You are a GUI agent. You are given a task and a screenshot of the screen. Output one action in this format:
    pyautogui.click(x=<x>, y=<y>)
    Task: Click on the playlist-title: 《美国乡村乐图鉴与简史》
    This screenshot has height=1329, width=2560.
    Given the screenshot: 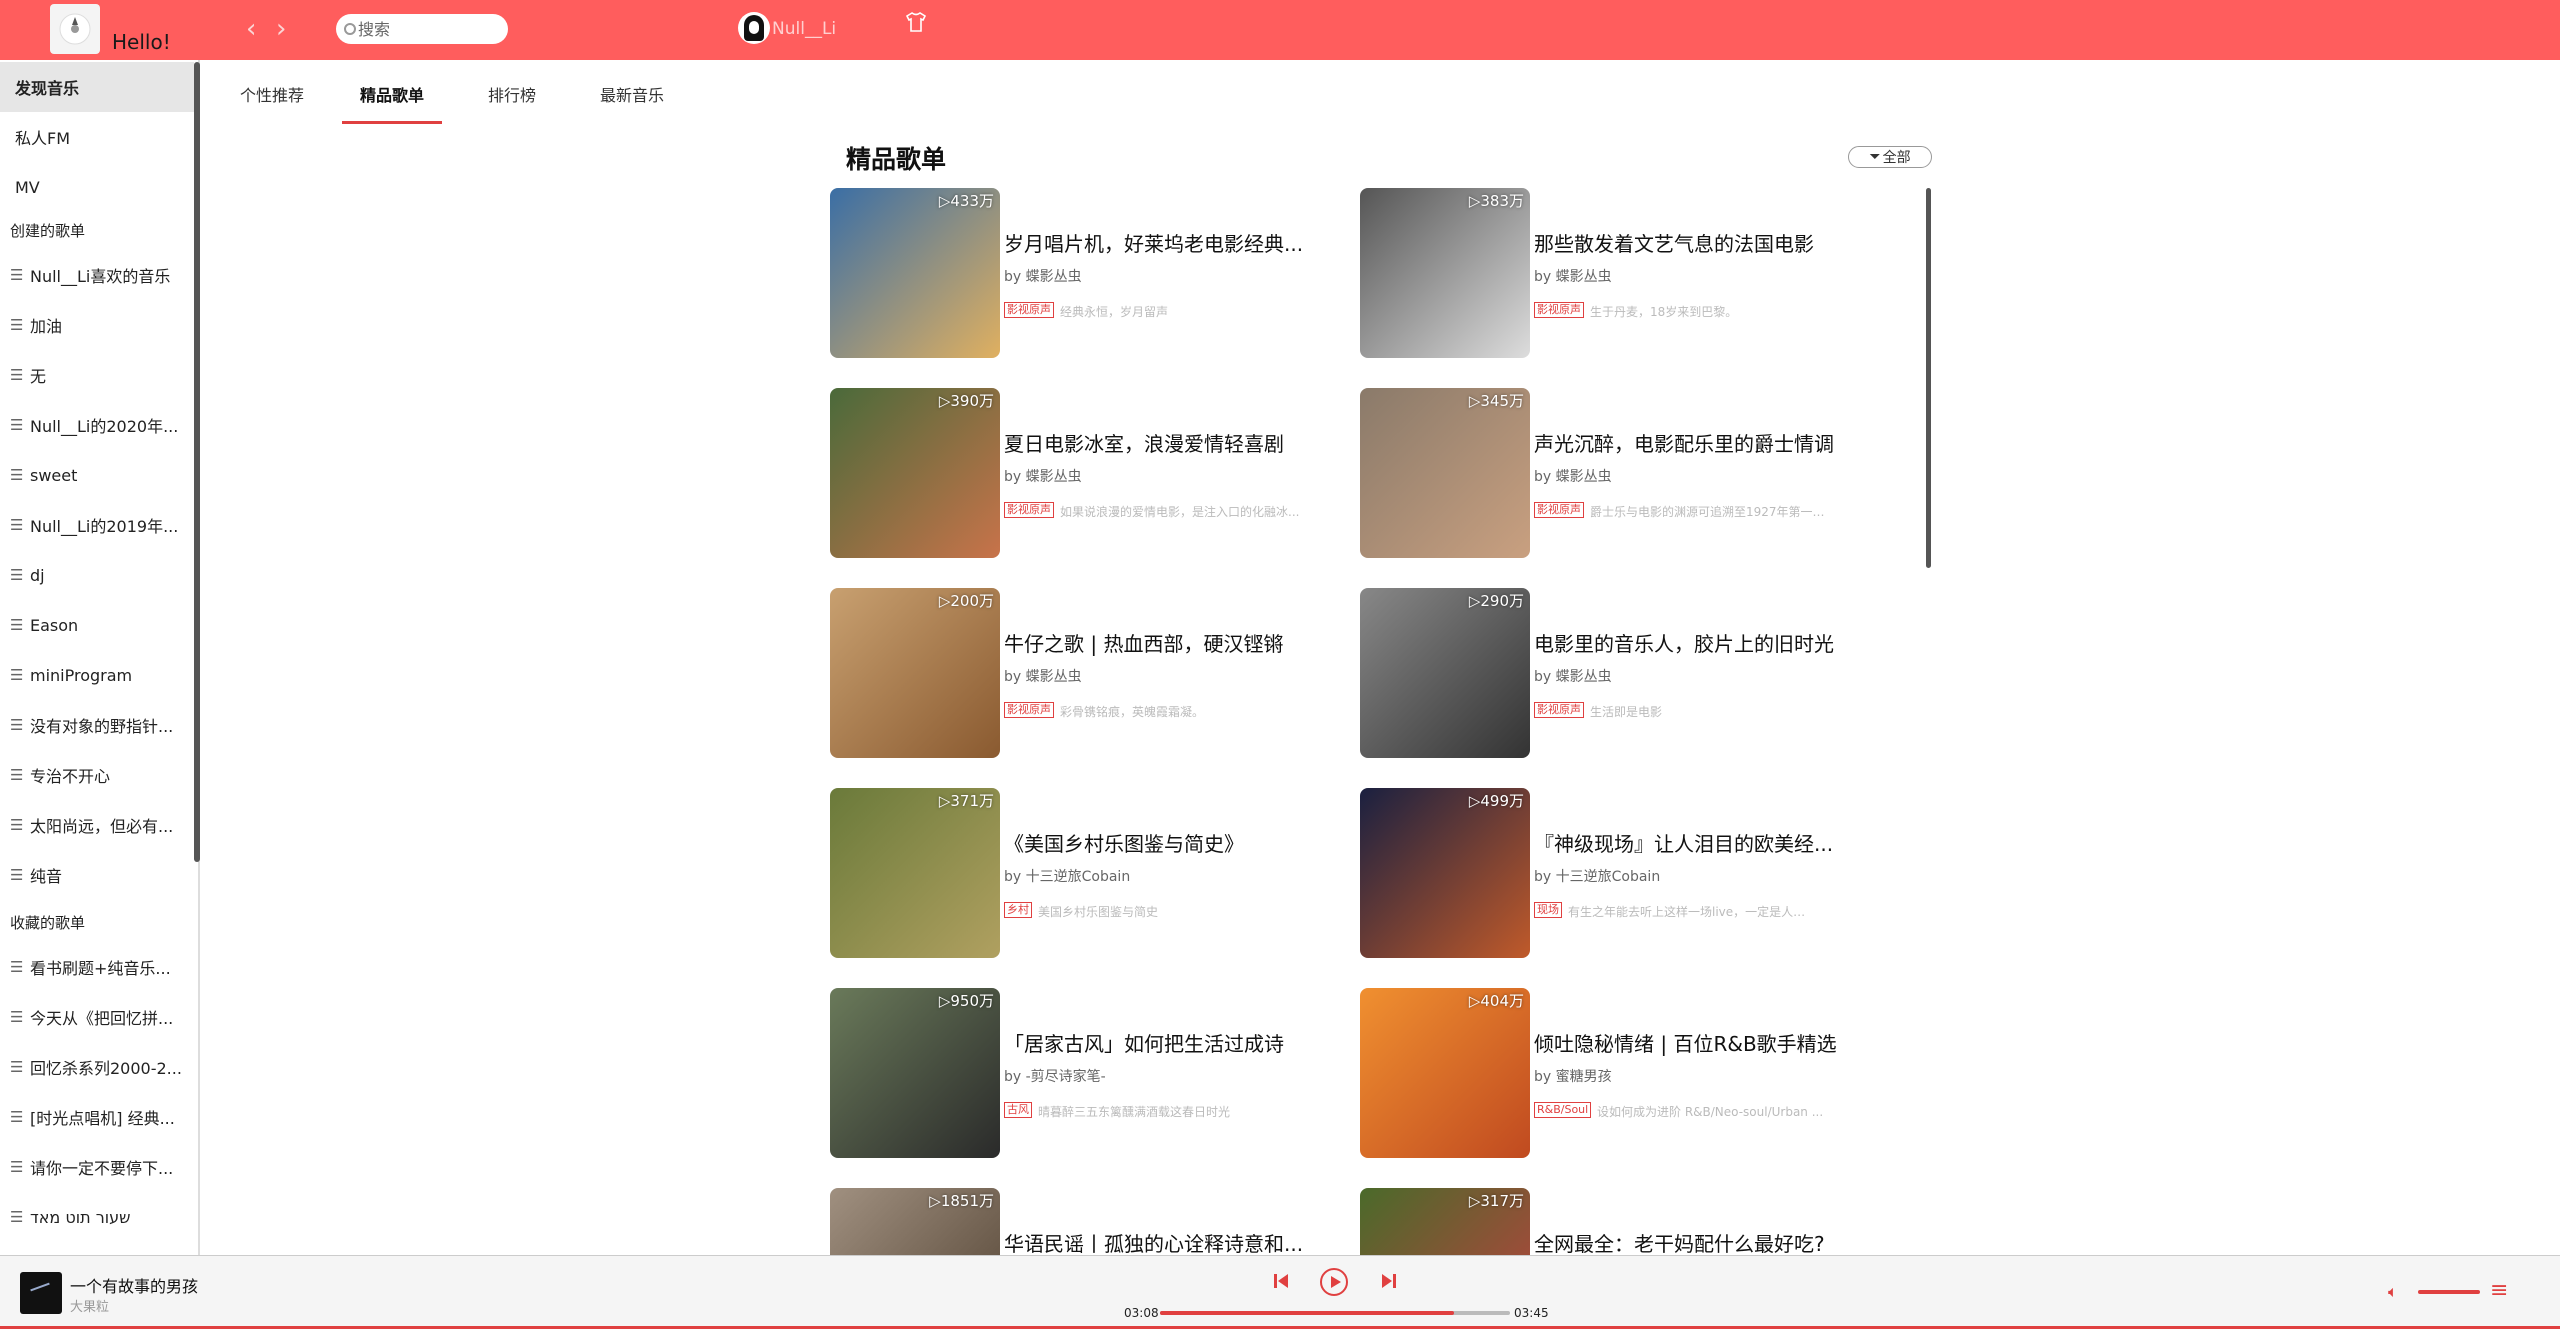 What is the action you would take?
    pyautogui.click(x=1174, y=842)
    